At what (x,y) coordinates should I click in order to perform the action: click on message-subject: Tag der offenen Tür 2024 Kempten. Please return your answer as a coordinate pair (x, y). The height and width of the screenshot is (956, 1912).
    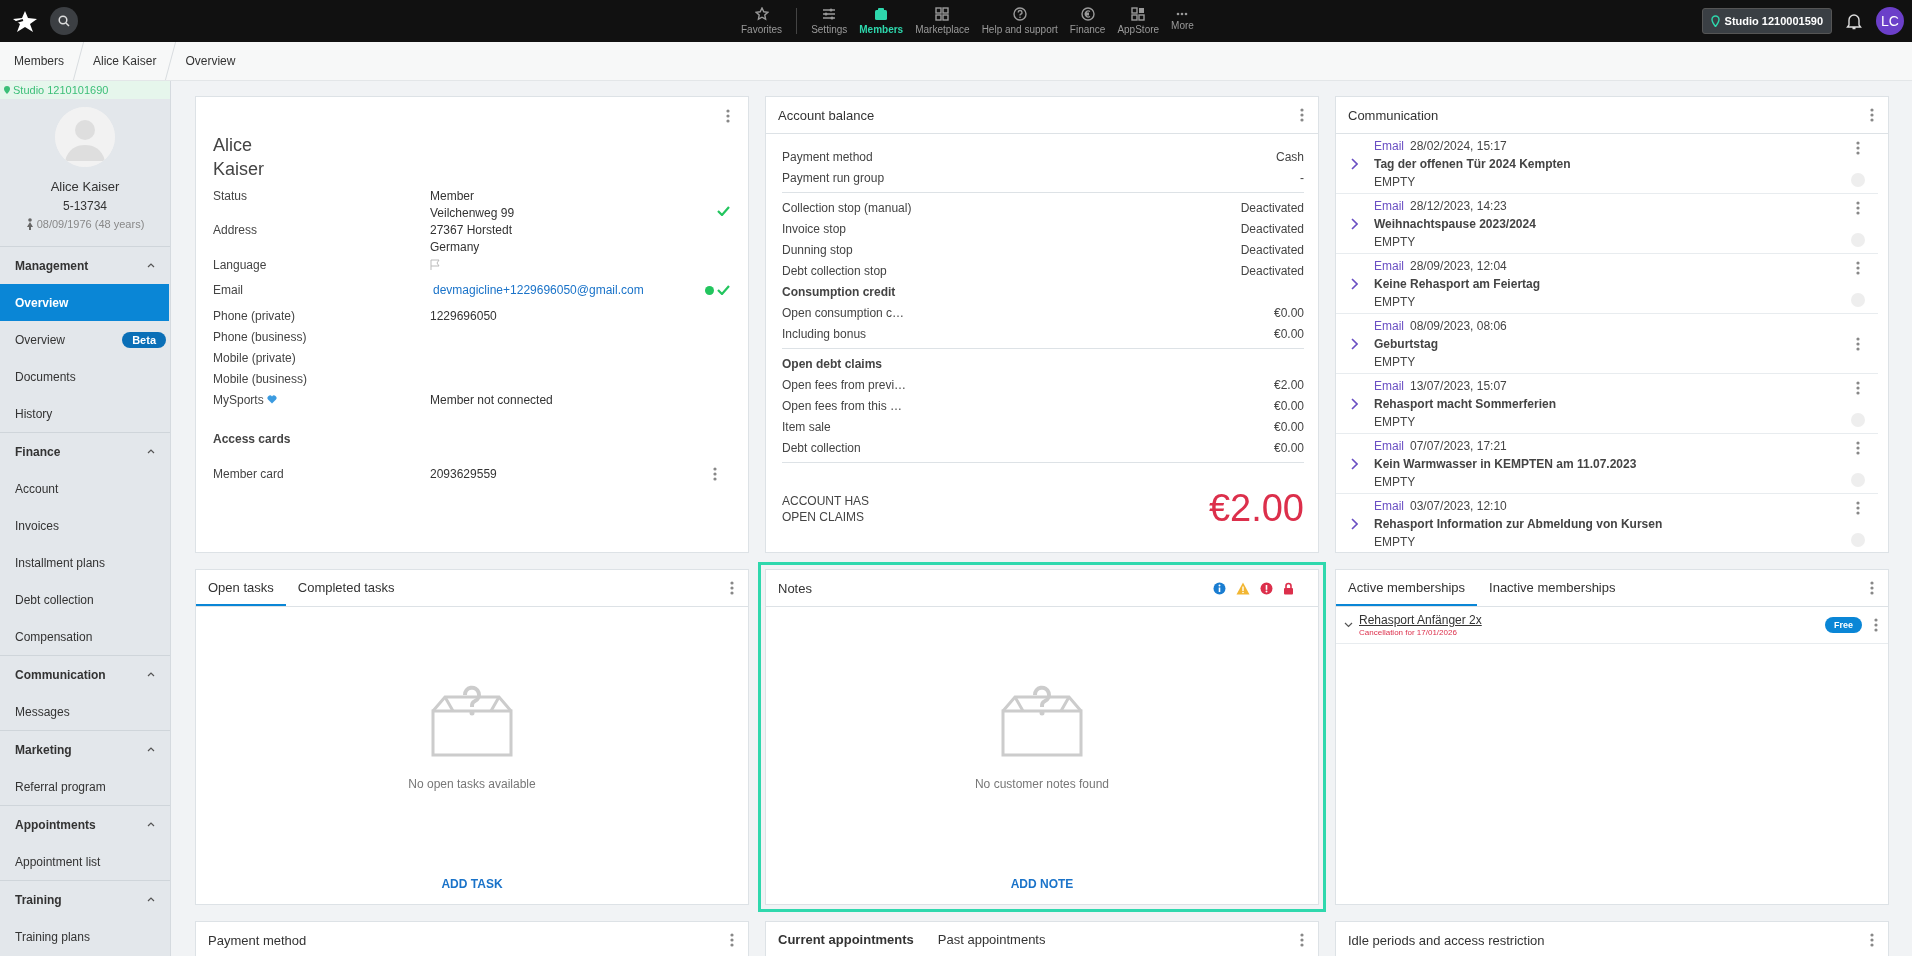
    Looking at the image, I should click on (1606, 164).